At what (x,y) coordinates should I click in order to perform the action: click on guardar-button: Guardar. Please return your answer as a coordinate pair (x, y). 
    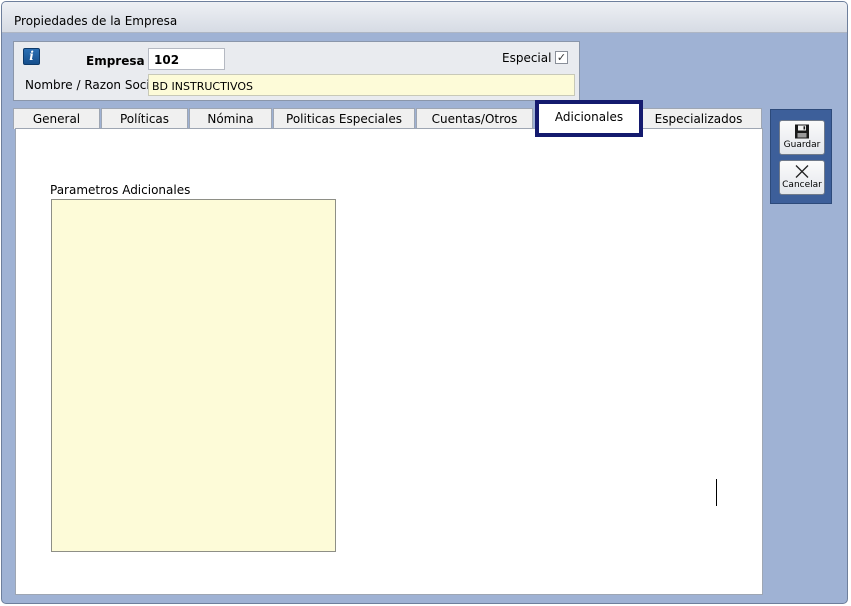
    Looking at the image, I should click on (802, 137).